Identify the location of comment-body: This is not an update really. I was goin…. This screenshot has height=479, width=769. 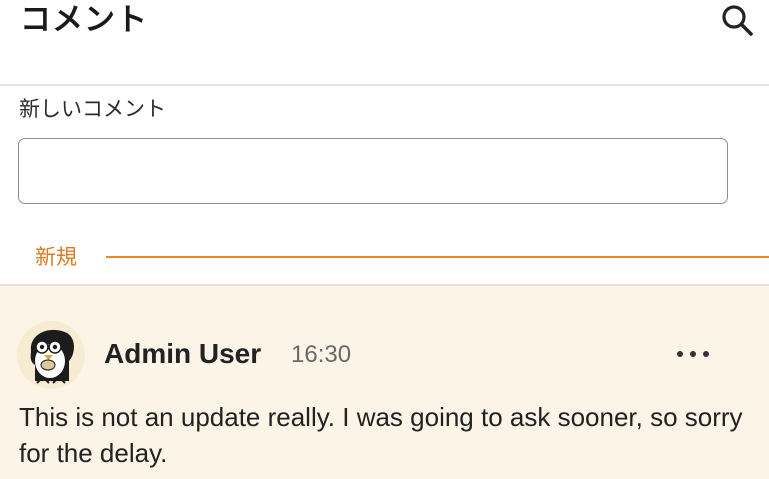
(381, 435).